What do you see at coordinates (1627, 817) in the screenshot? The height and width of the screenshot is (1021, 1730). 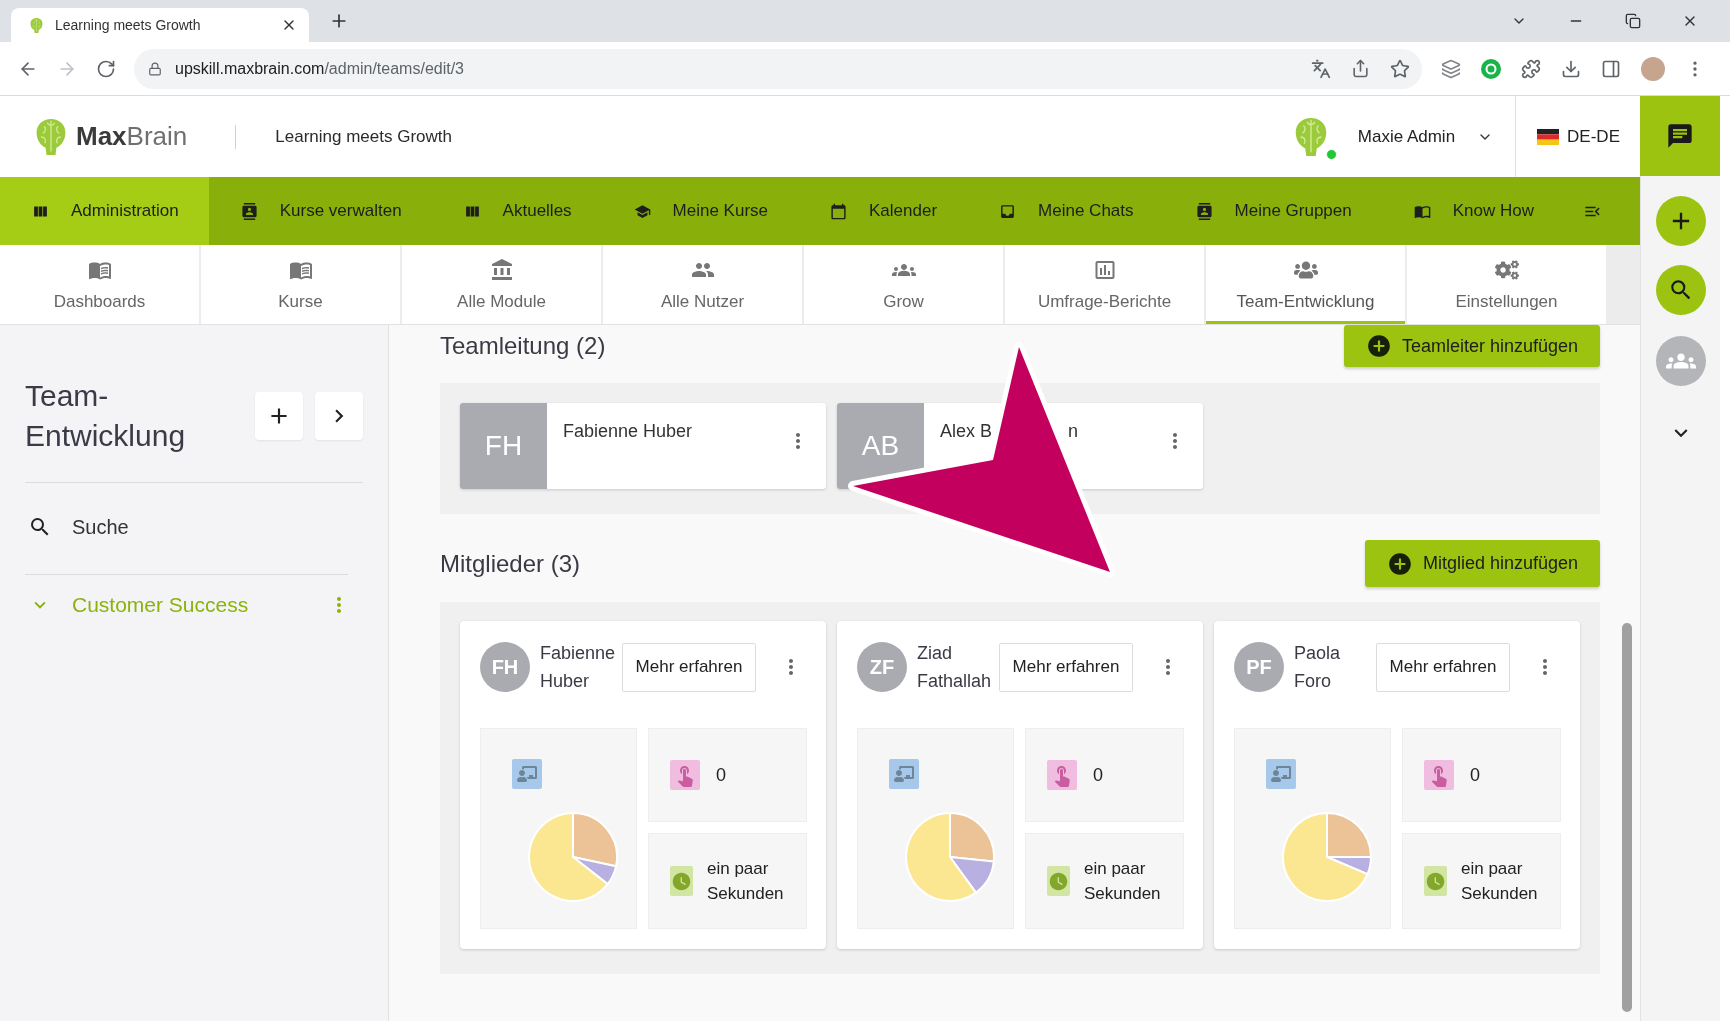 I see `scrollbar-thumb` at bounding box center [1627, 817].